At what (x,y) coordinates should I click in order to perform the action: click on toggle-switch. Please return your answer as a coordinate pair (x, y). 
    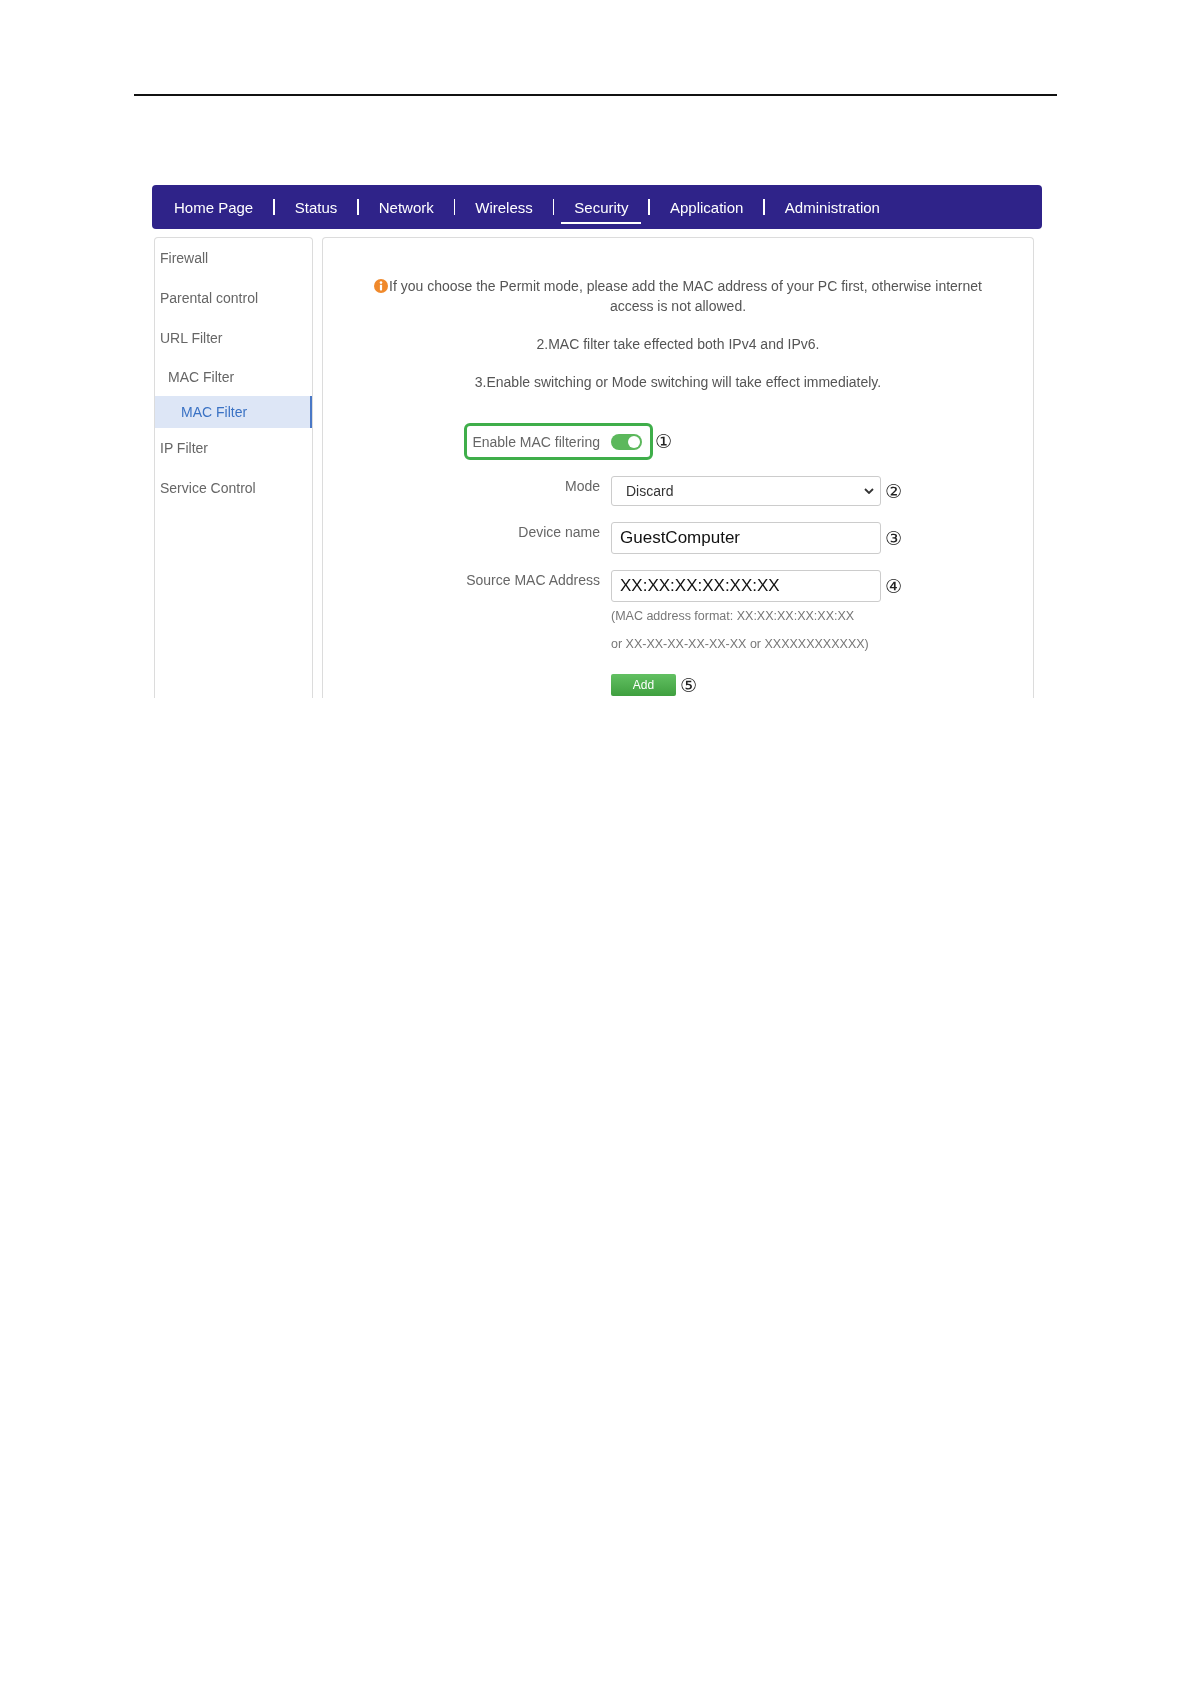
    Looking at the image, I should click on (626, 441).